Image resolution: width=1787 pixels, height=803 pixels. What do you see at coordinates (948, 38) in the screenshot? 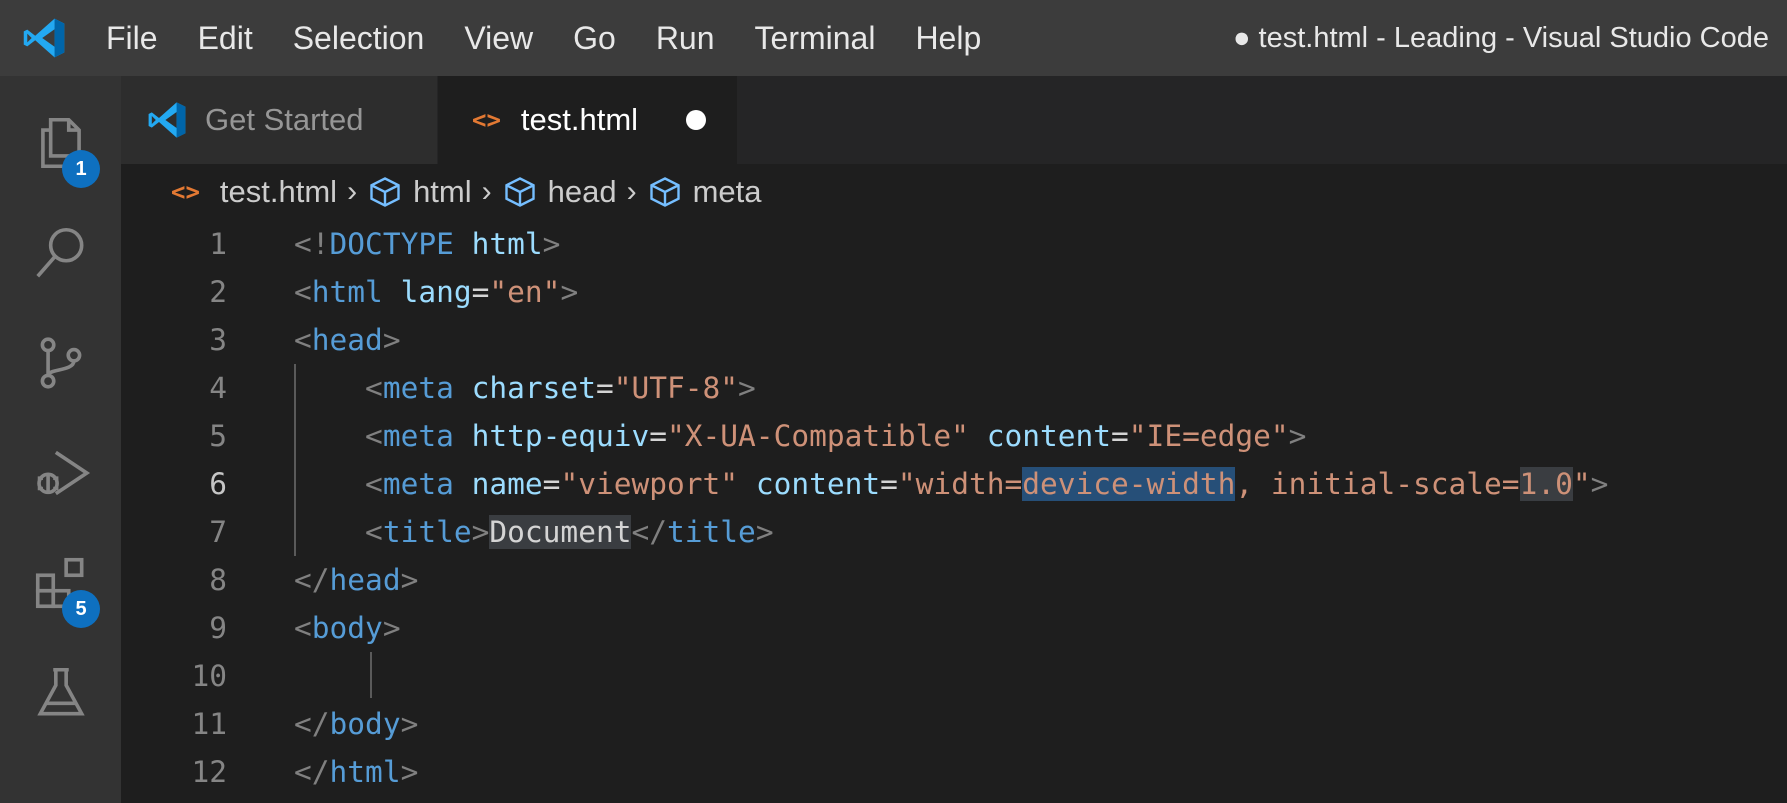
I see `menu-item-help: Help` at bounding box center [948, 38].